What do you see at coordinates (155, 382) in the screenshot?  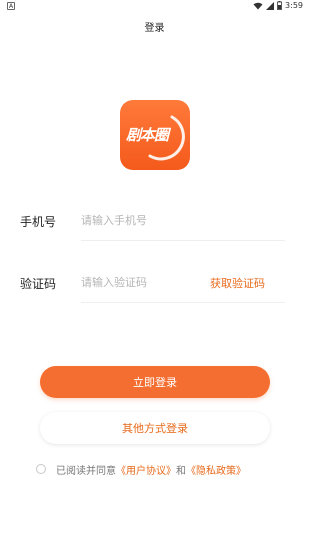 I see `login-button: 立即登录` at bounding box center [155, 382].